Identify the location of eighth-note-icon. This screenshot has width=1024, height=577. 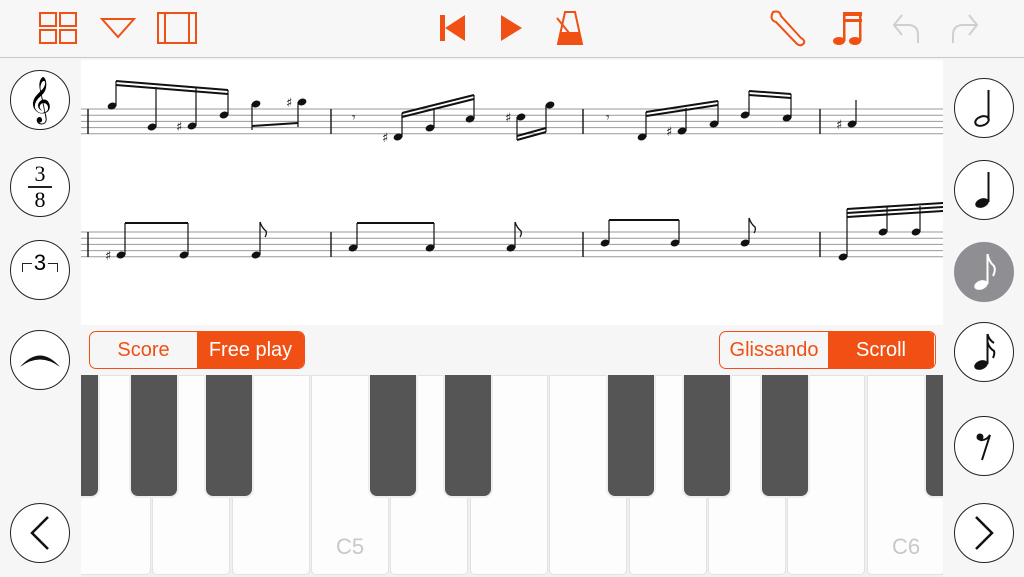
(985, 271).